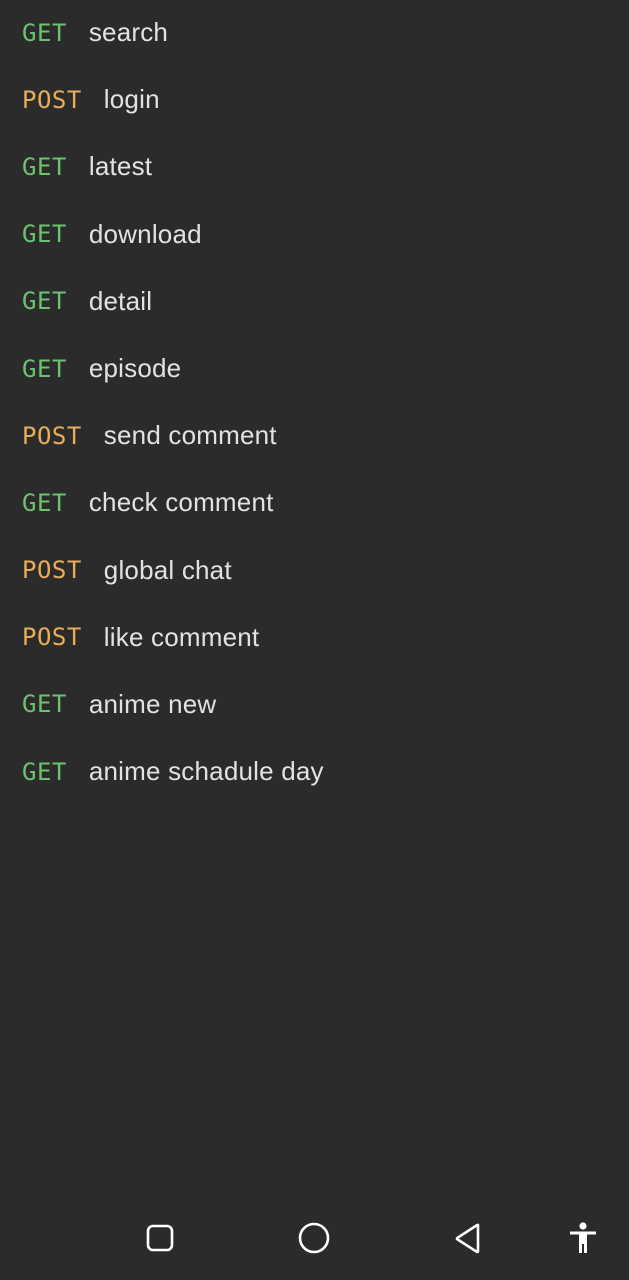 Image resolution: width=629 pixels, height=1280 pixels. I want to click on endpoint-row-check-comment: GET check comment, so click(314, 502).